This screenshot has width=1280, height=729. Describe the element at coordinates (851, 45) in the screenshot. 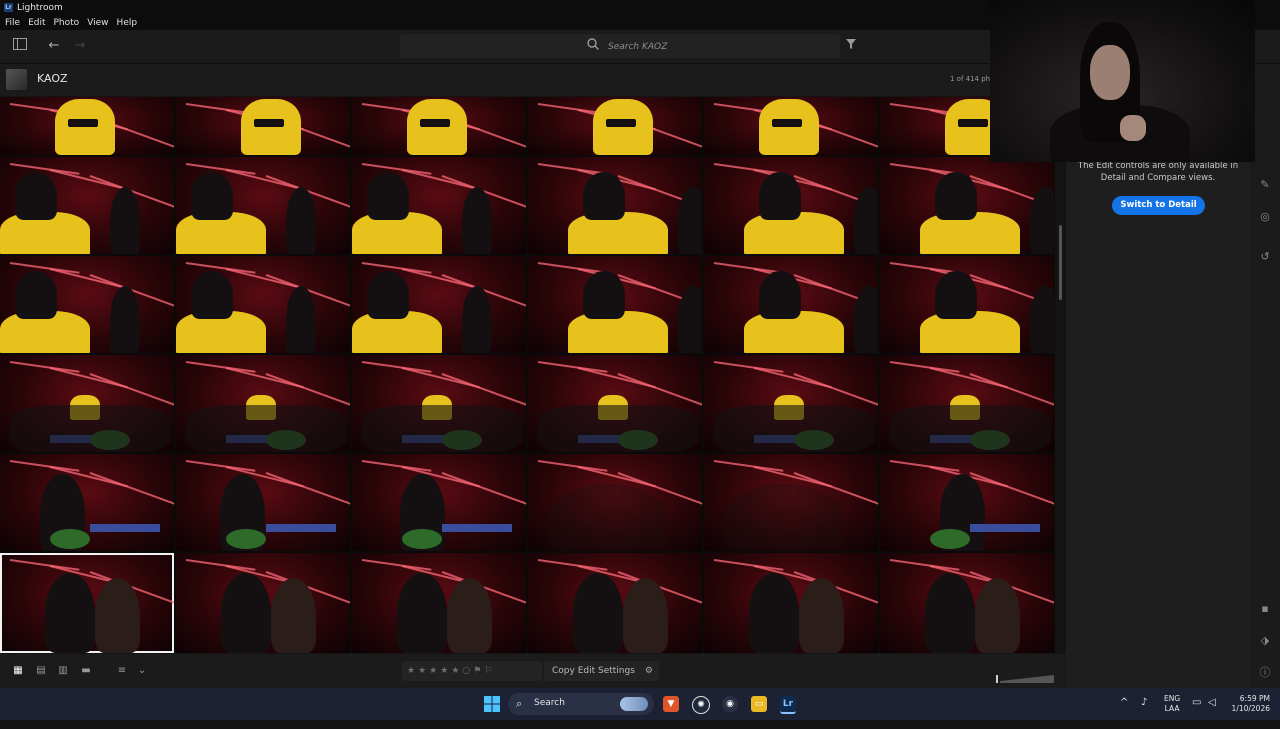

I see `filter-icon` at that location.